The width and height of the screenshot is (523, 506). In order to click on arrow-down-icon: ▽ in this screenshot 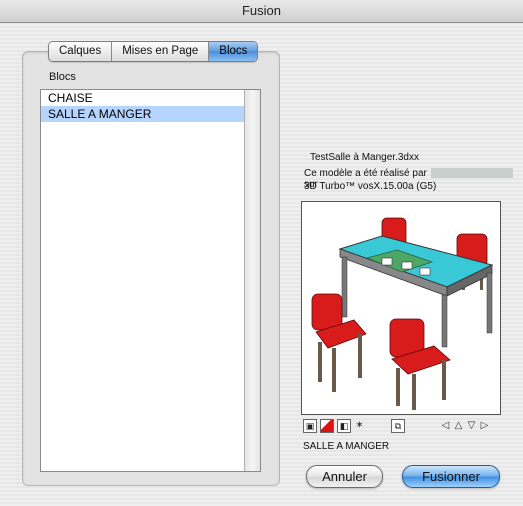, I will do `click(471, 426)`.